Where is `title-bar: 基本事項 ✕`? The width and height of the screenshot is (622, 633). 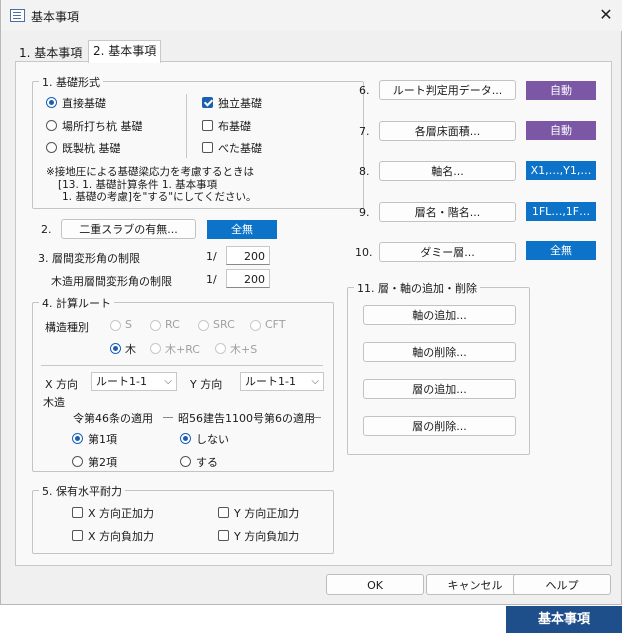
title-bar: 基本事項 ✕ is located at coordinates (311, 15).